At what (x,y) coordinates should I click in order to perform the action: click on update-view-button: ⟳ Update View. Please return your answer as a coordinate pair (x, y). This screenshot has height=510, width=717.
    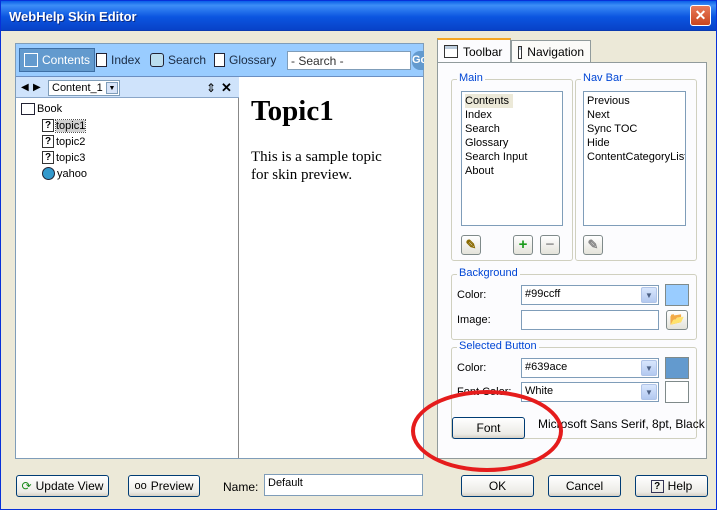
    Looking at the image, I should click on (62, 486).